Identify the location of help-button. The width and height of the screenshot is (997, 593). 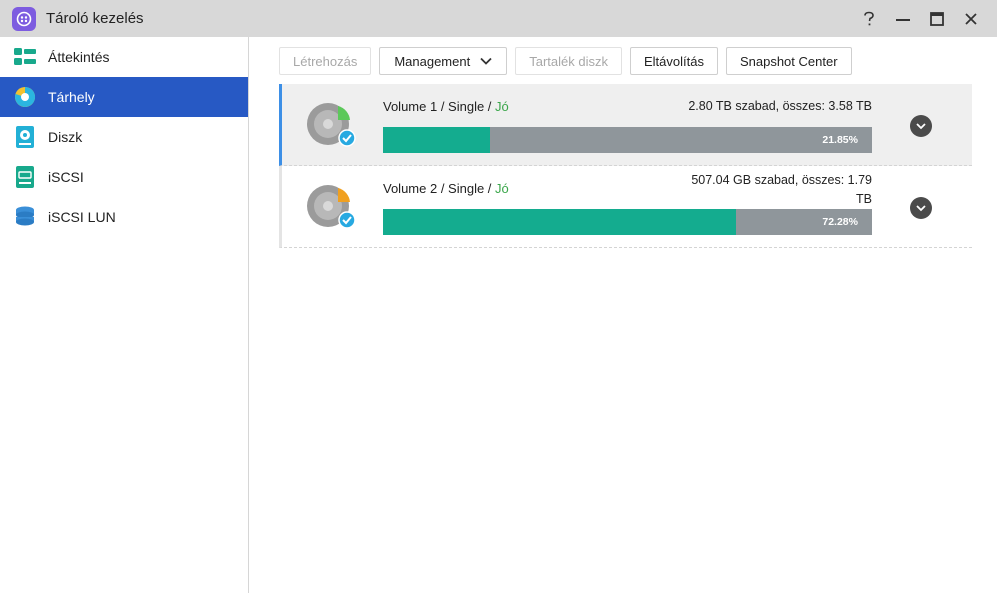
(869, 19).